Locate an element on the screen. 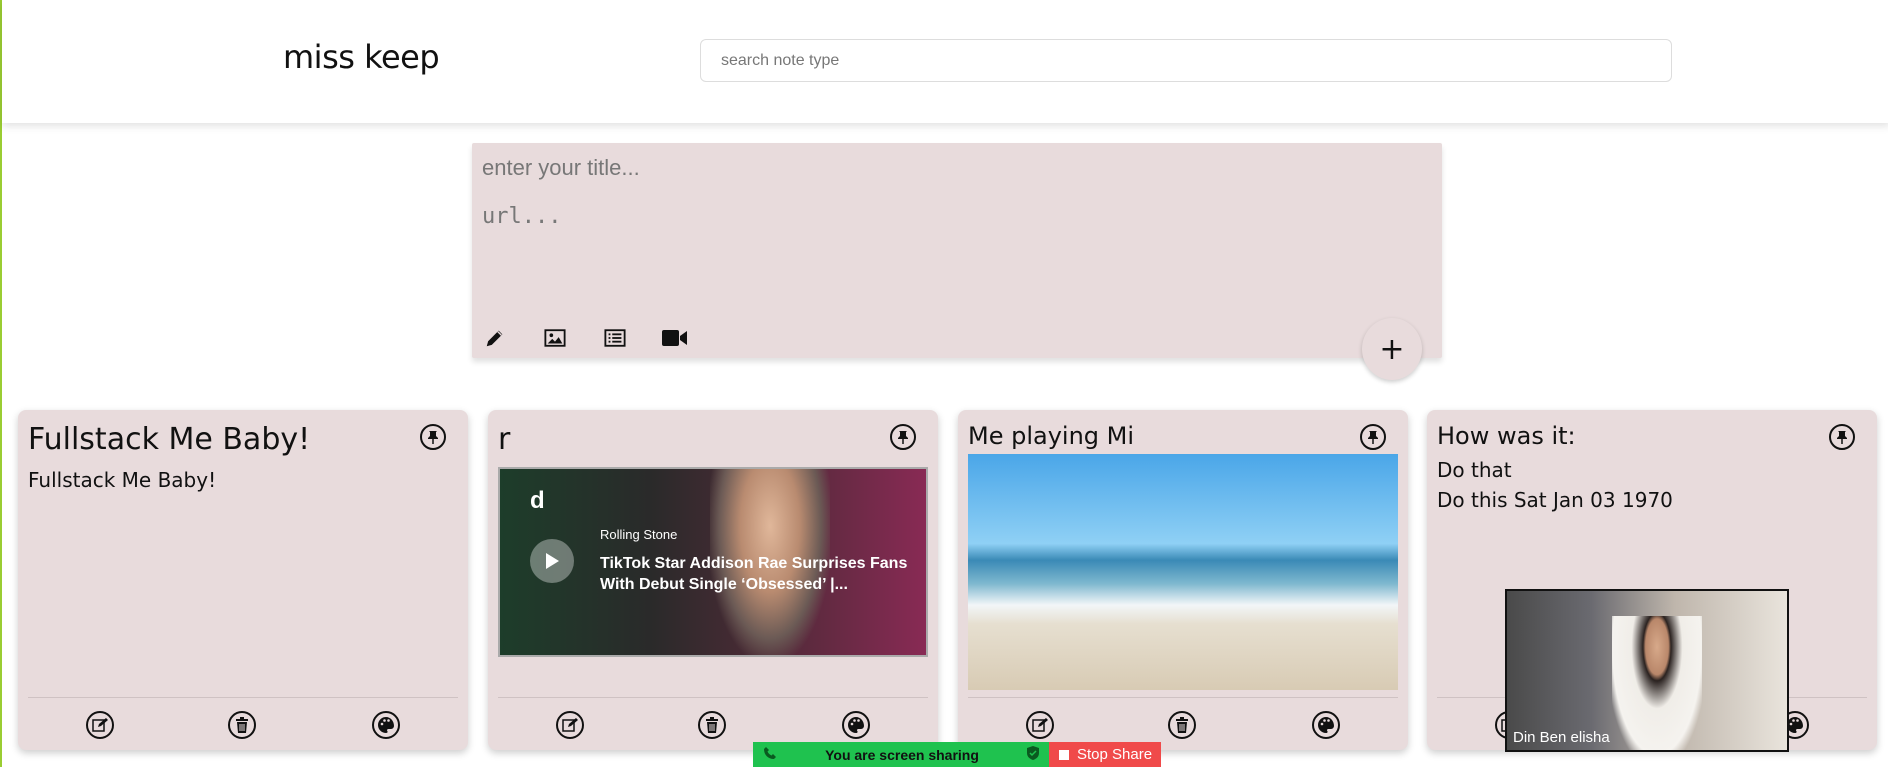  todo-item: Do this Sat Jan 03 1970 is located at coordinates (1555, 500).